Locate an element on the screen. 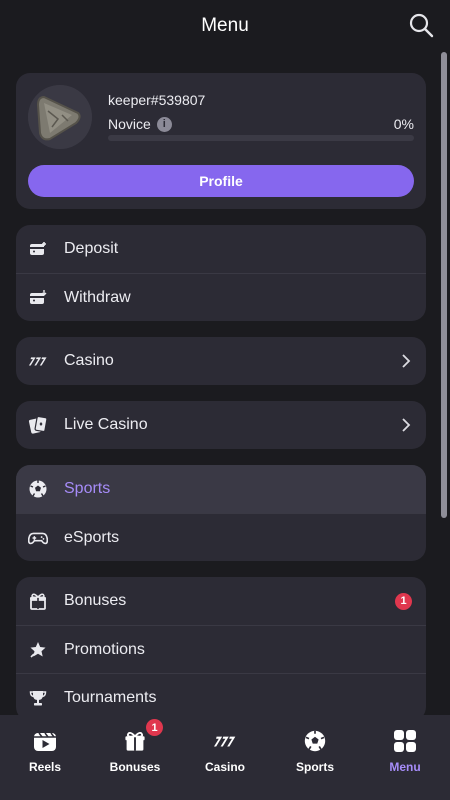 This screenshot has height=800, width=450. menu-item-label: Tournaments is located at coordinates (110, 697).